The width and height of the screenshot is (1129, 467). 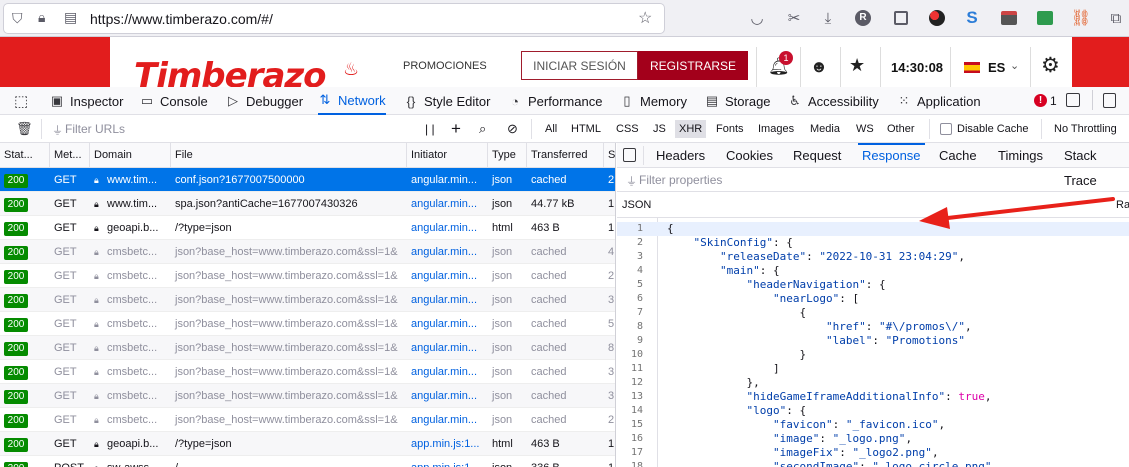 I want to click on column-header-type: Type, so click(x=507, y=155).